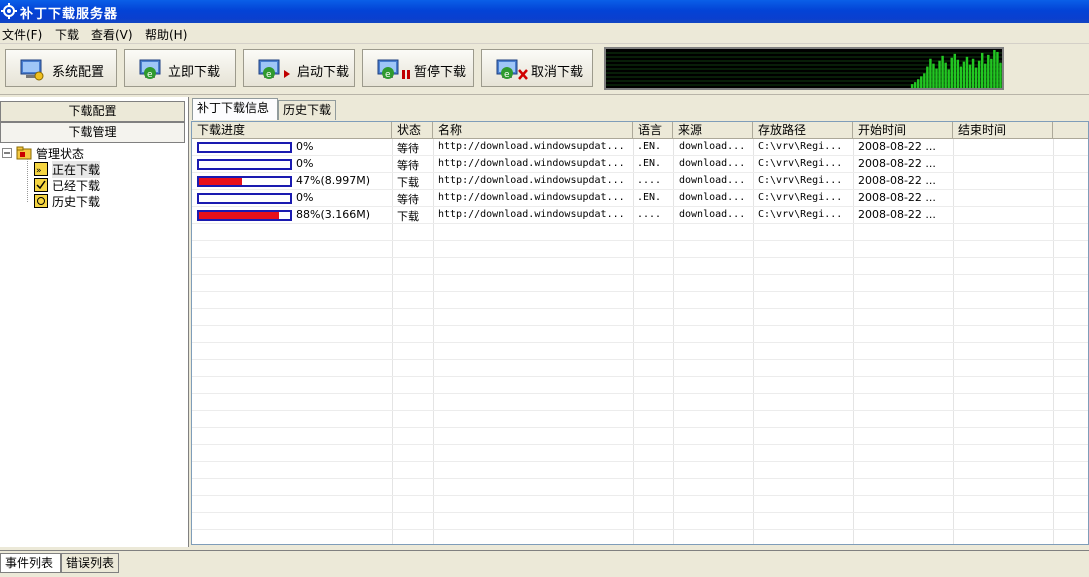 The width and height of the screenshot is (1089, 577). Describe the element at coordinates (408, 148) in the screenshot. I see `row-status: 等待` at that location.